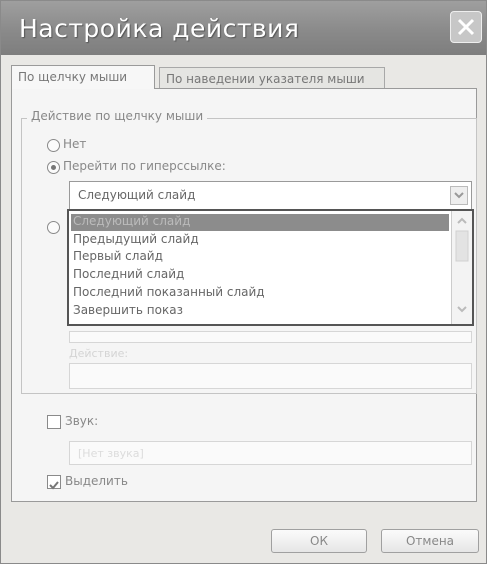 Image resolution: width=489 pixels, height=566 pixels. I want to click on action-field-label: Действие:, so click(99, 353).